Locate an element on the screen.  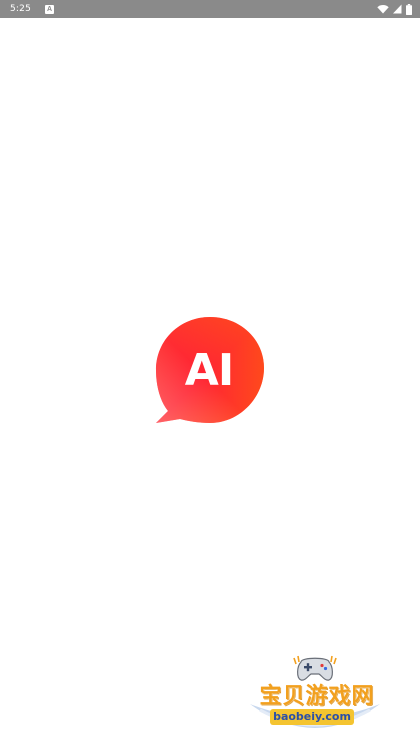
watermark-logo: 宝贝游戏网 baobeiy.com is located at coordinates (315, 697).